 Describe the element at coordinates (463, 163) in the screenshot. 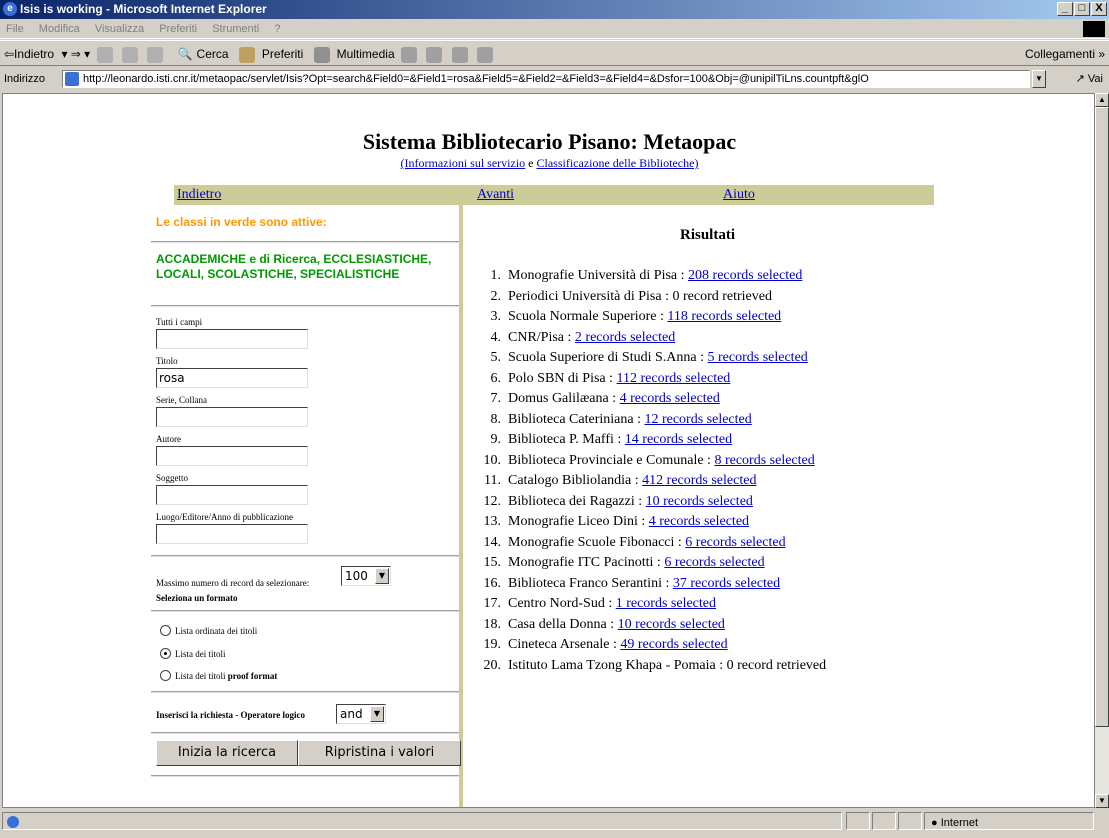

I see `info-link: (Informazioni sul servizio` at that location.